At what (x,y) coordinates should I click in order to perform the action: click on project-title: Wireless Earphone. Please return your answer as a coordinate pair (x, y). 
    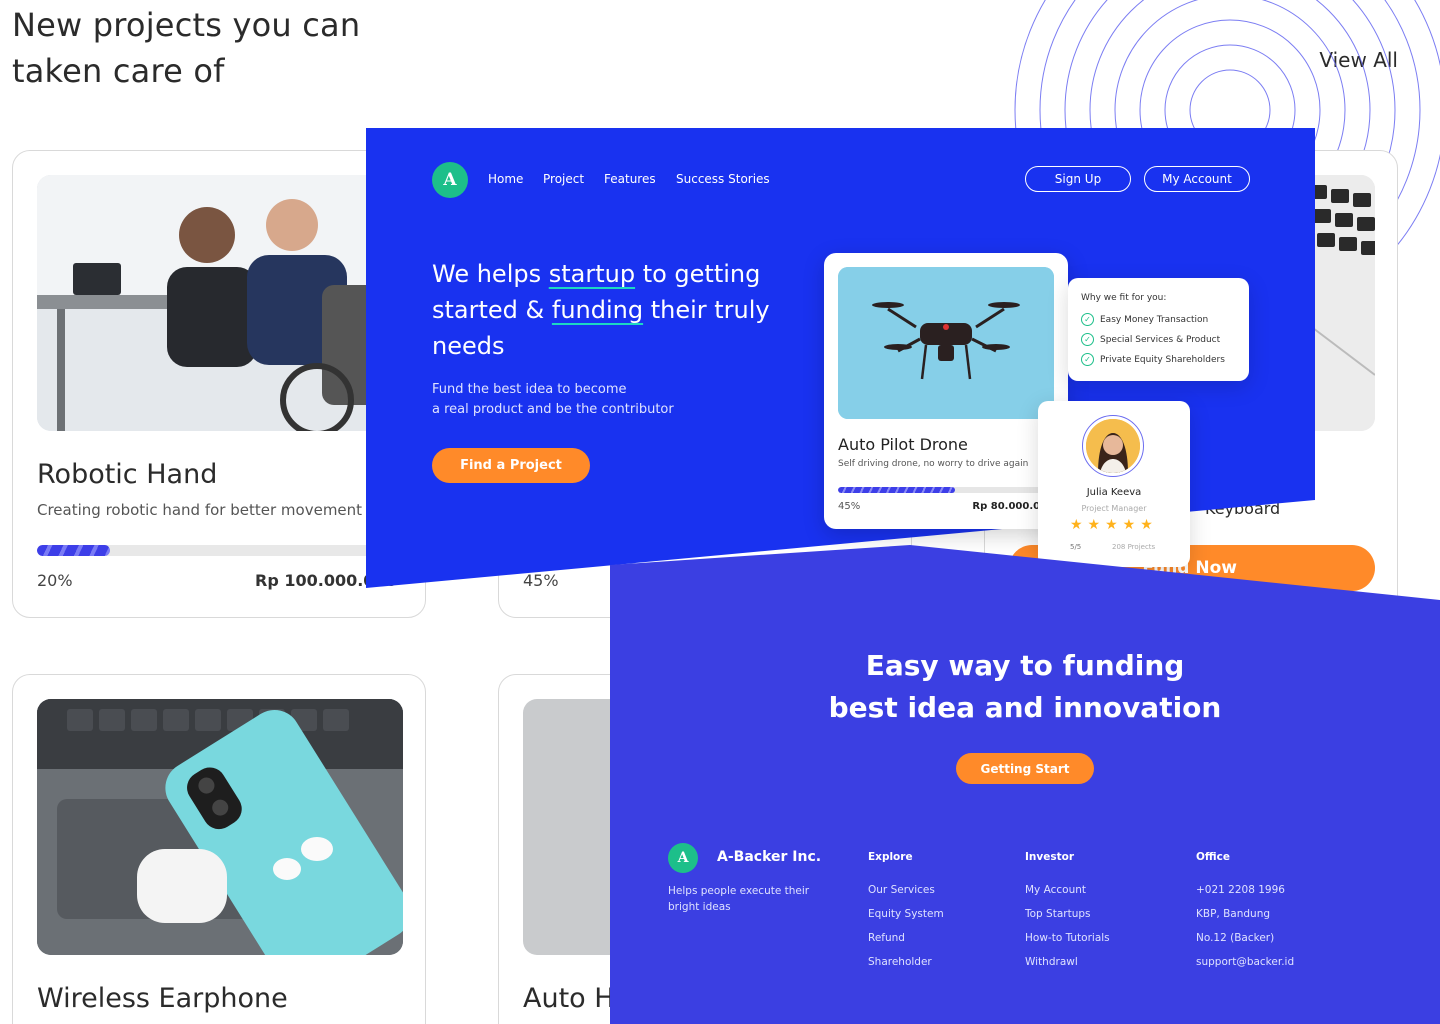
    Looking at the image, I should click on (162, 998).